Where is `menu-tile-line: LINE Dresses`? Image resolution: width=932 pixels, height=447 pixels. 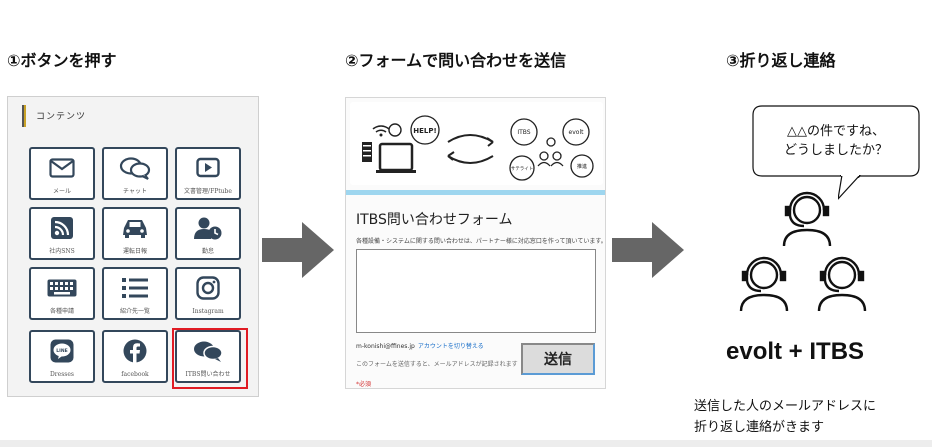 menu-tile-line: LINE Dresses is located at coordinates (62, 356).